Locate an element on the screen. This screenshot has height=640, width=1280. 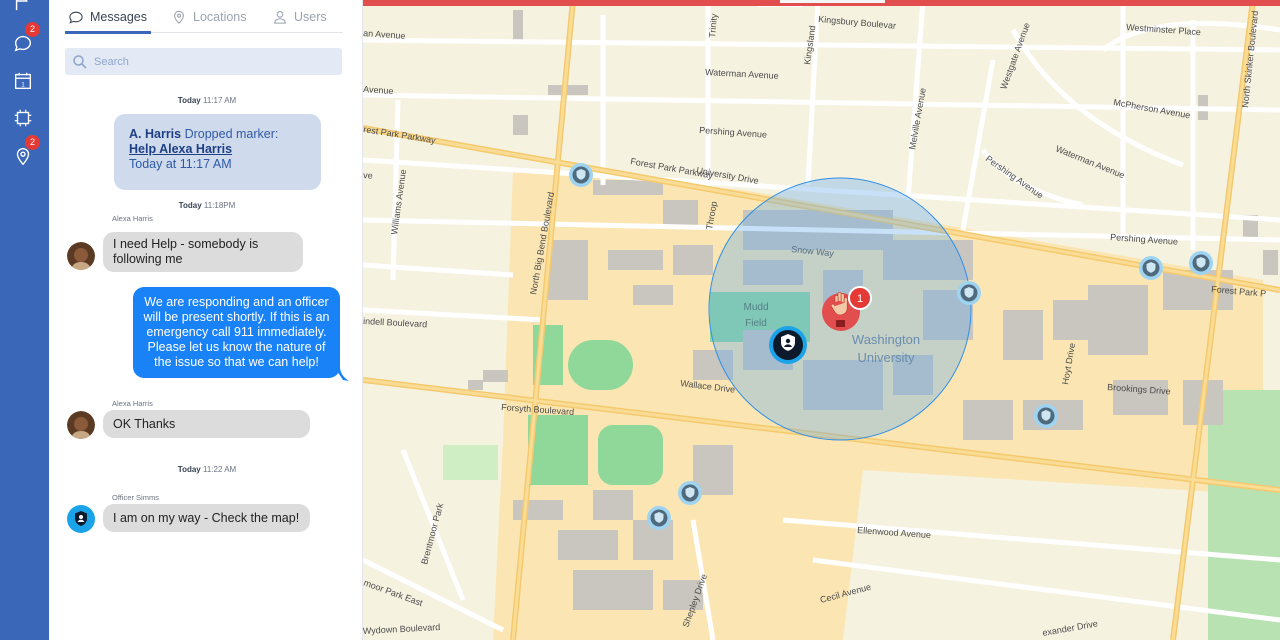
rail-item-calendar: 1 is located at coordinates (23, 81).